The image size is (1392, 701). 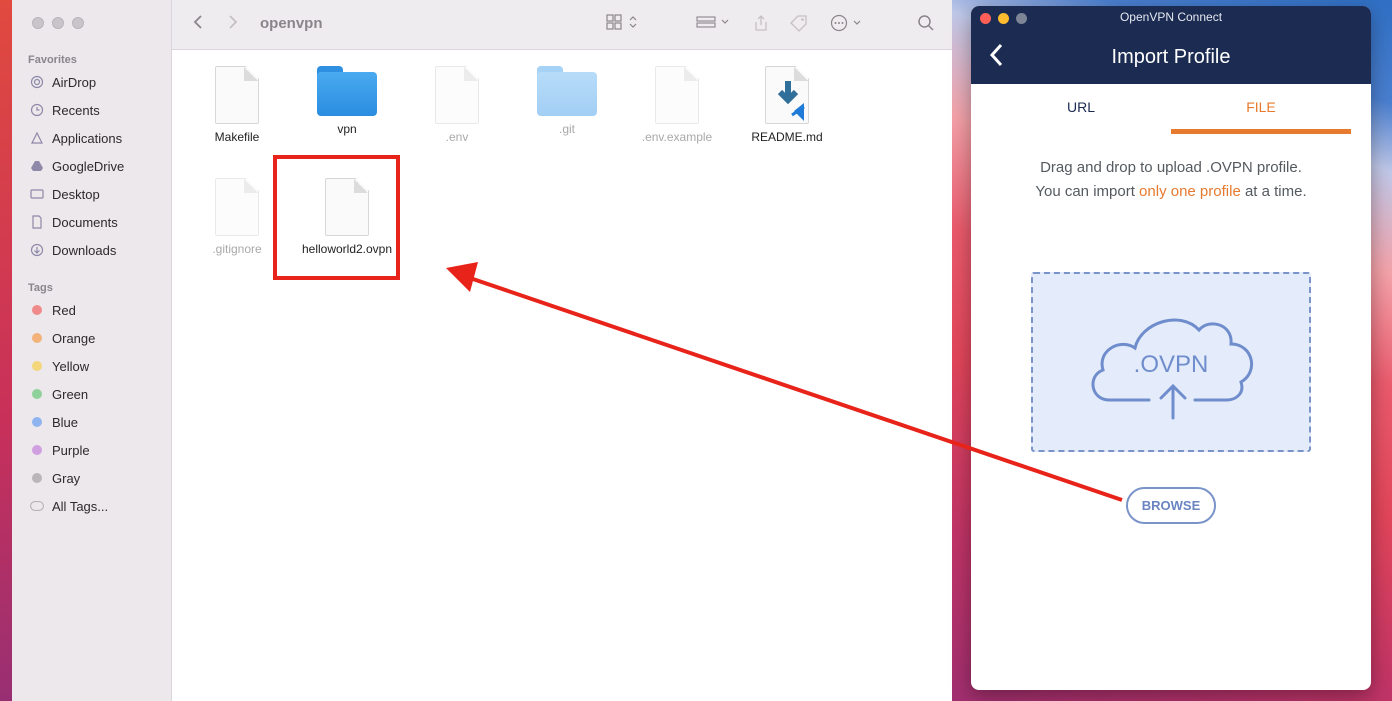 I want to click on file-name: .env, so click(x=457, y=137).